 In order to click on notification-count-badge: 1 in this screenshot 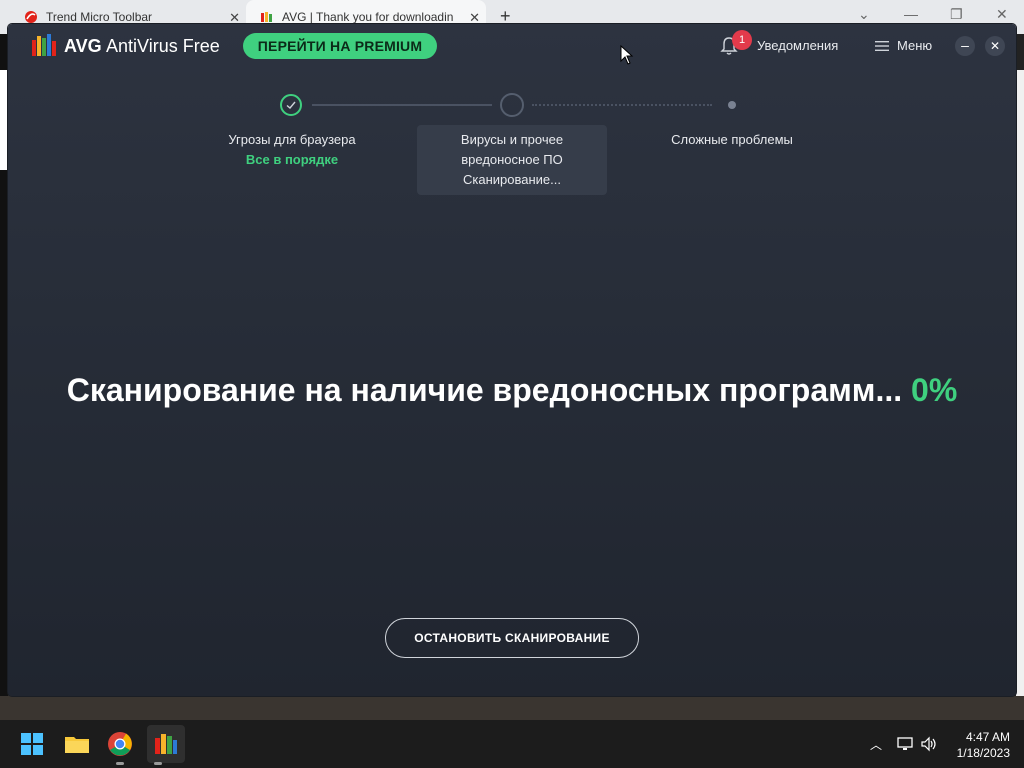, I will do `click(742, 40)`.